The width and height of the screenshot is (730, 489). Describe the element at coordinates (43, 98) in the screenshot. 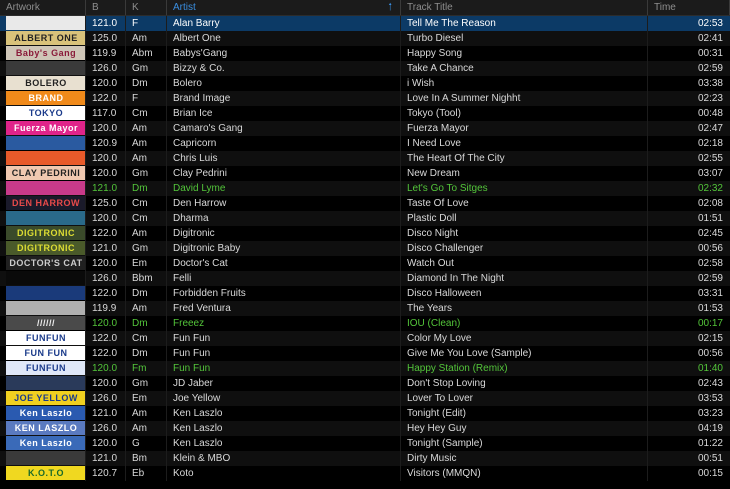

I see `artwork-cell: BRAND` at that location.